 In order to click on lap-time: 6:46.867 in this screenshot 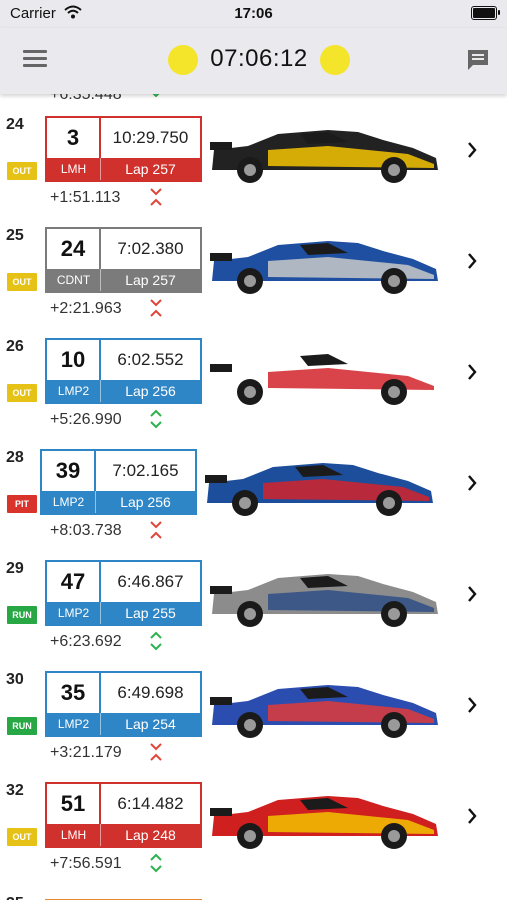, I will do `click(150, 581)`.